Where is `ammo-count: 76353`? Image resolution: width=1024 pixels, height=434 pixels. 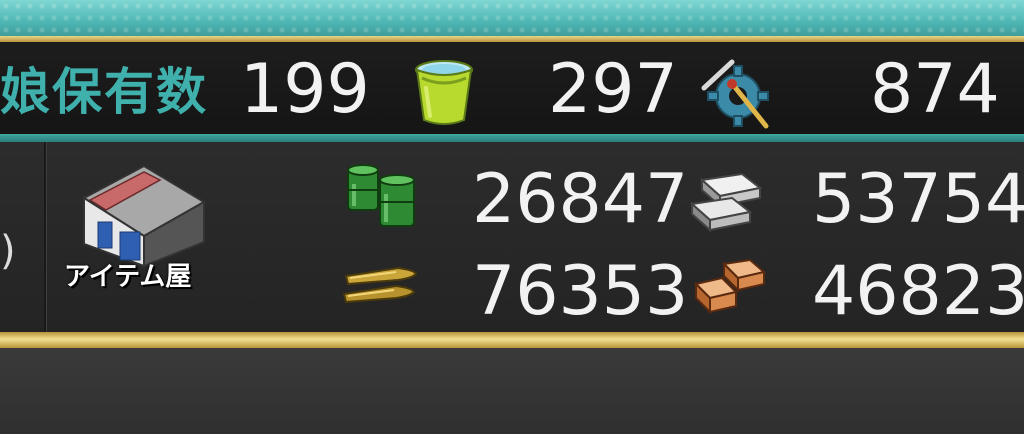 ammo-count: 76353 is located at coordinates (580, 291).